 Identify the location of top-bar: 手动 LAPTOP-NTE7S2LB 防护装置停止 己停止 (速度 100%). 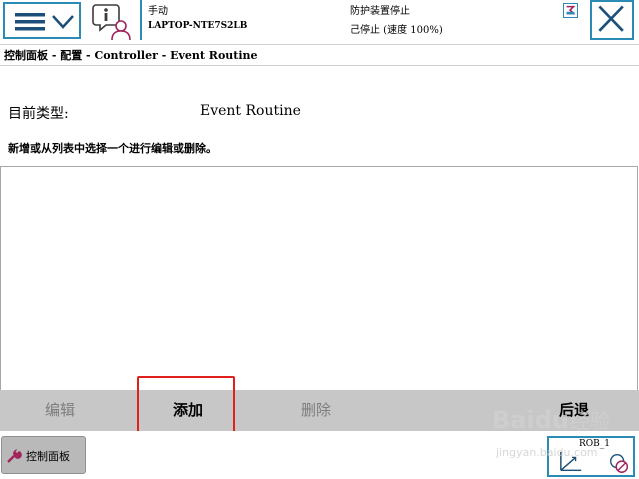
(319, 22).